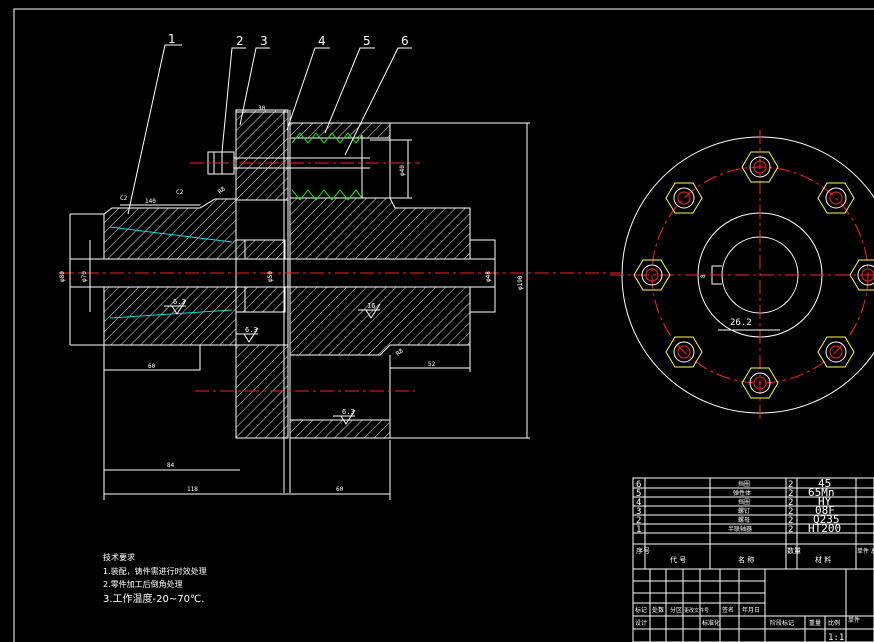  Describe the element at coordinates (865, 551) in the screenshot. I see `bom-header-extra: 单件 总计` at that location.